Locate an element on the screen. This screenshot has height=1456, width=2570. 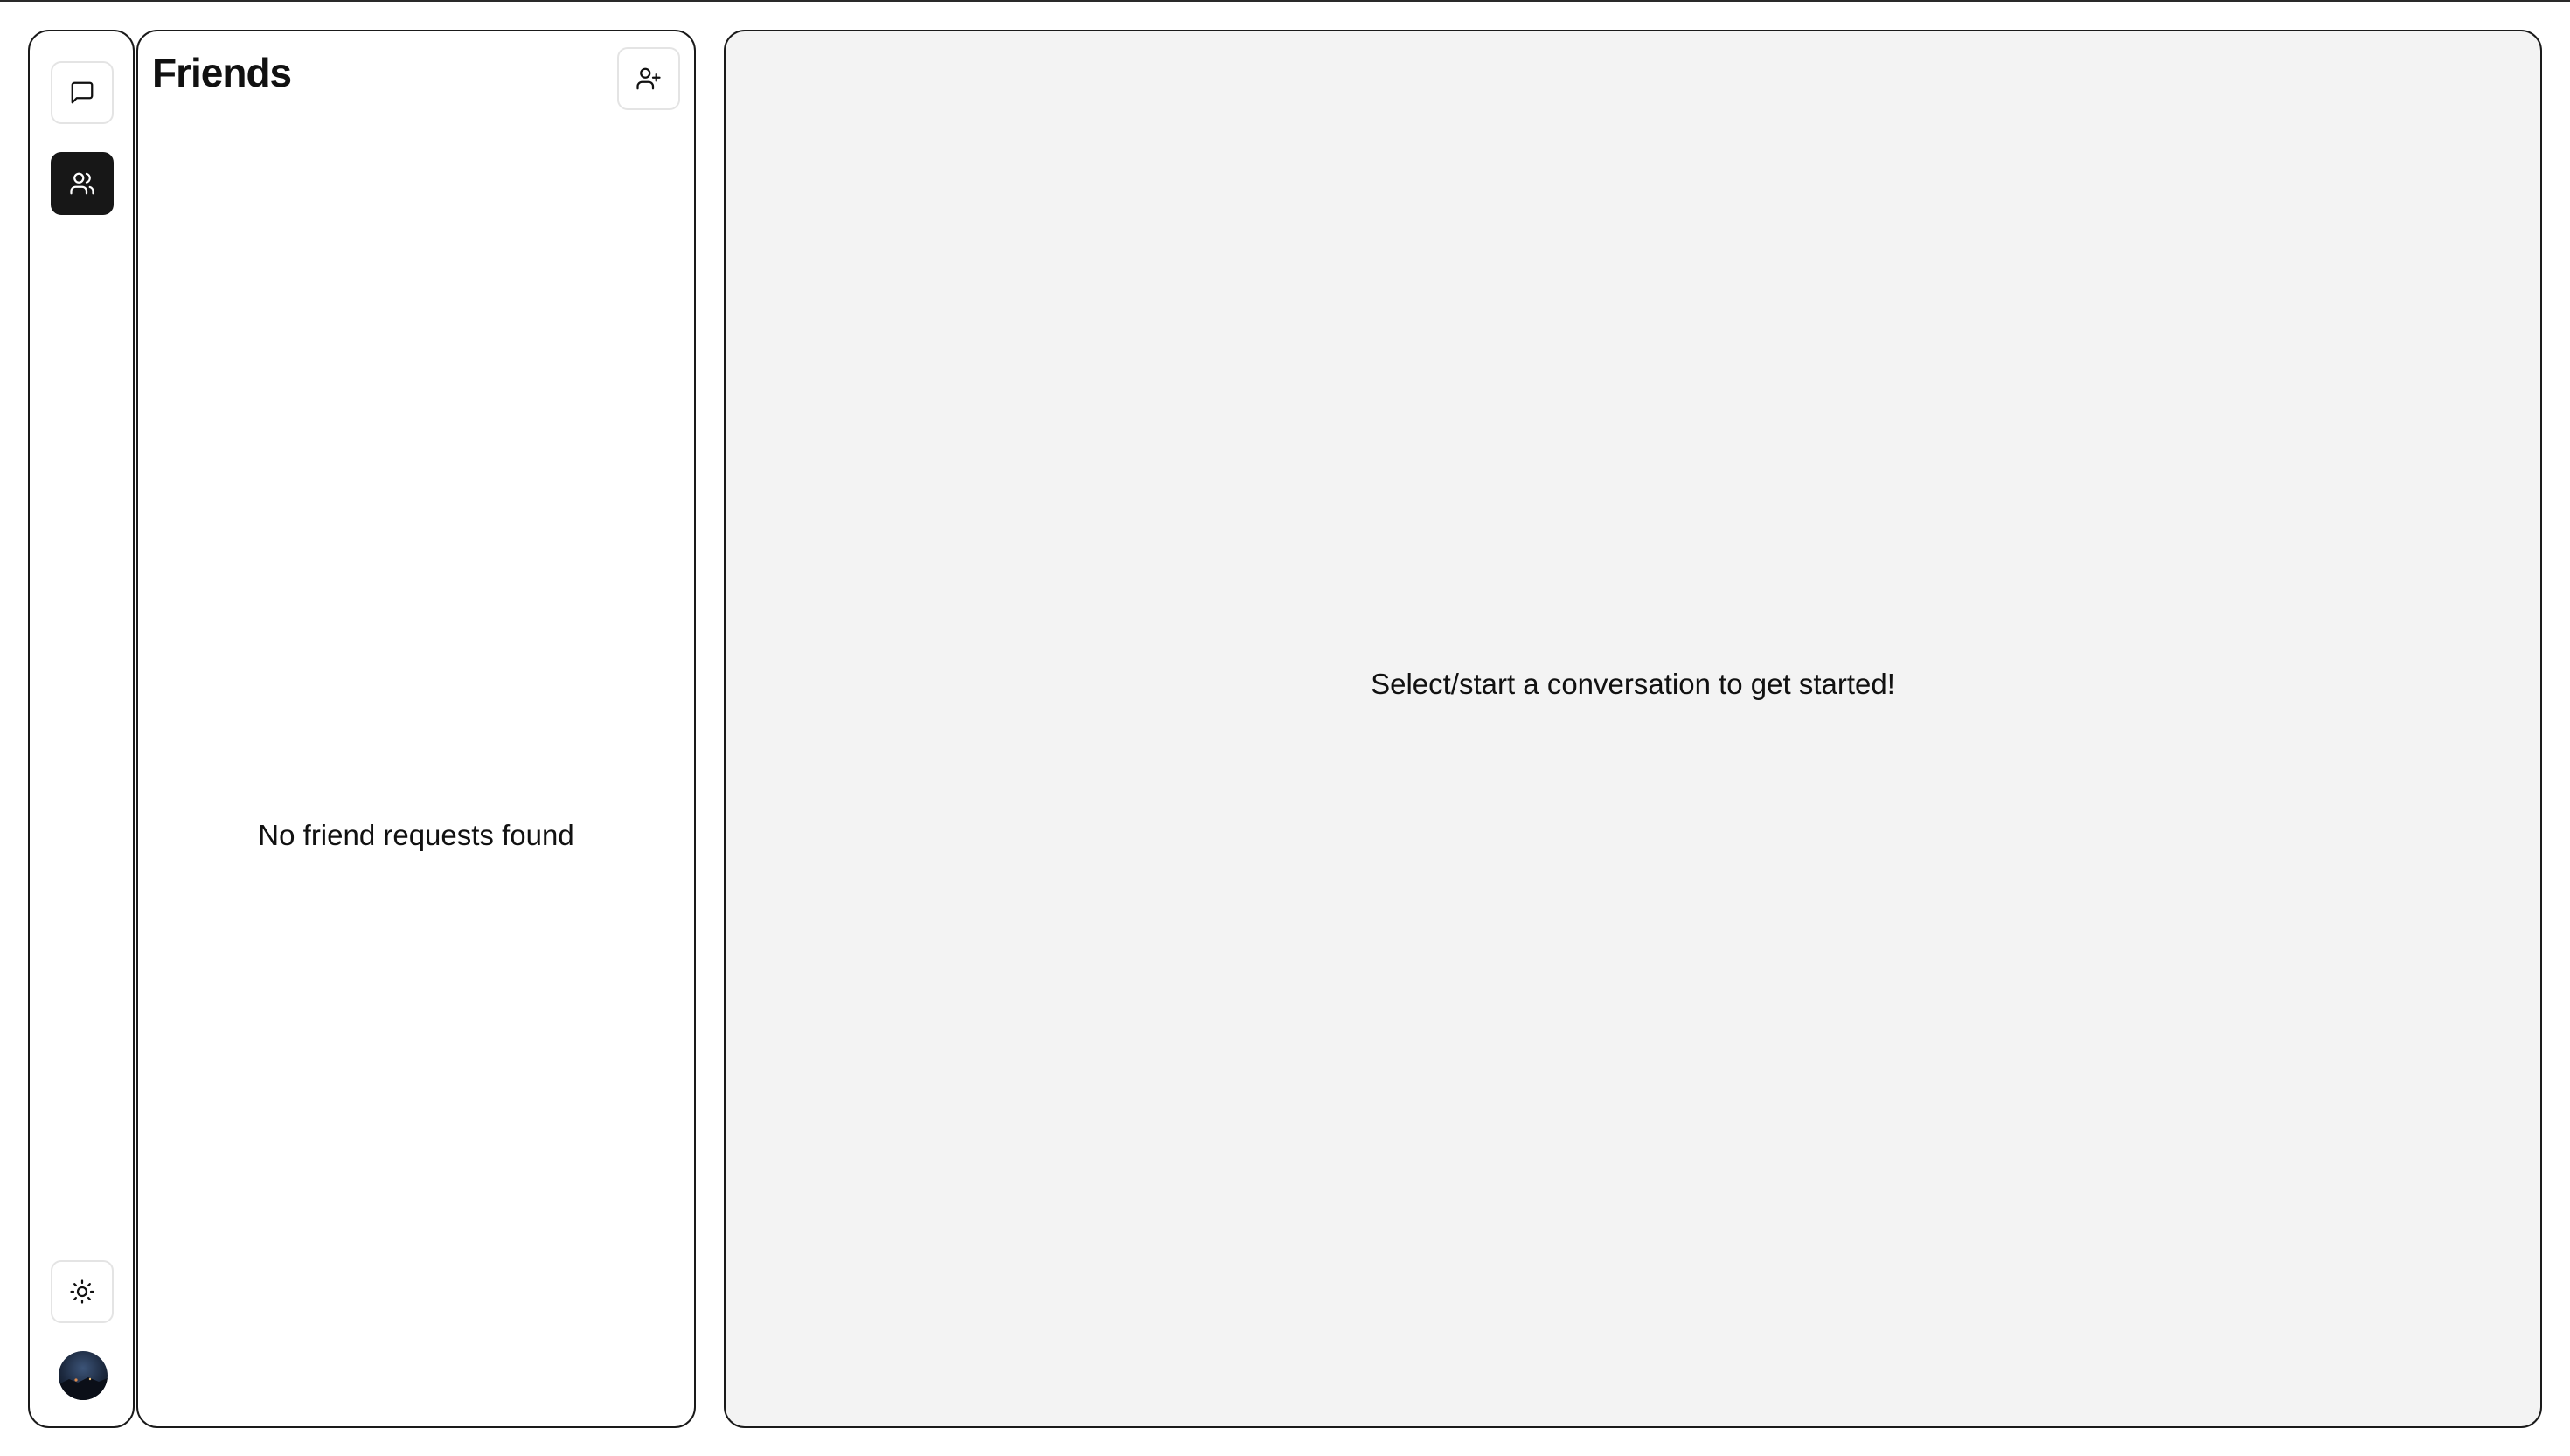
message-square-icon is located at coordinates (82, 92).